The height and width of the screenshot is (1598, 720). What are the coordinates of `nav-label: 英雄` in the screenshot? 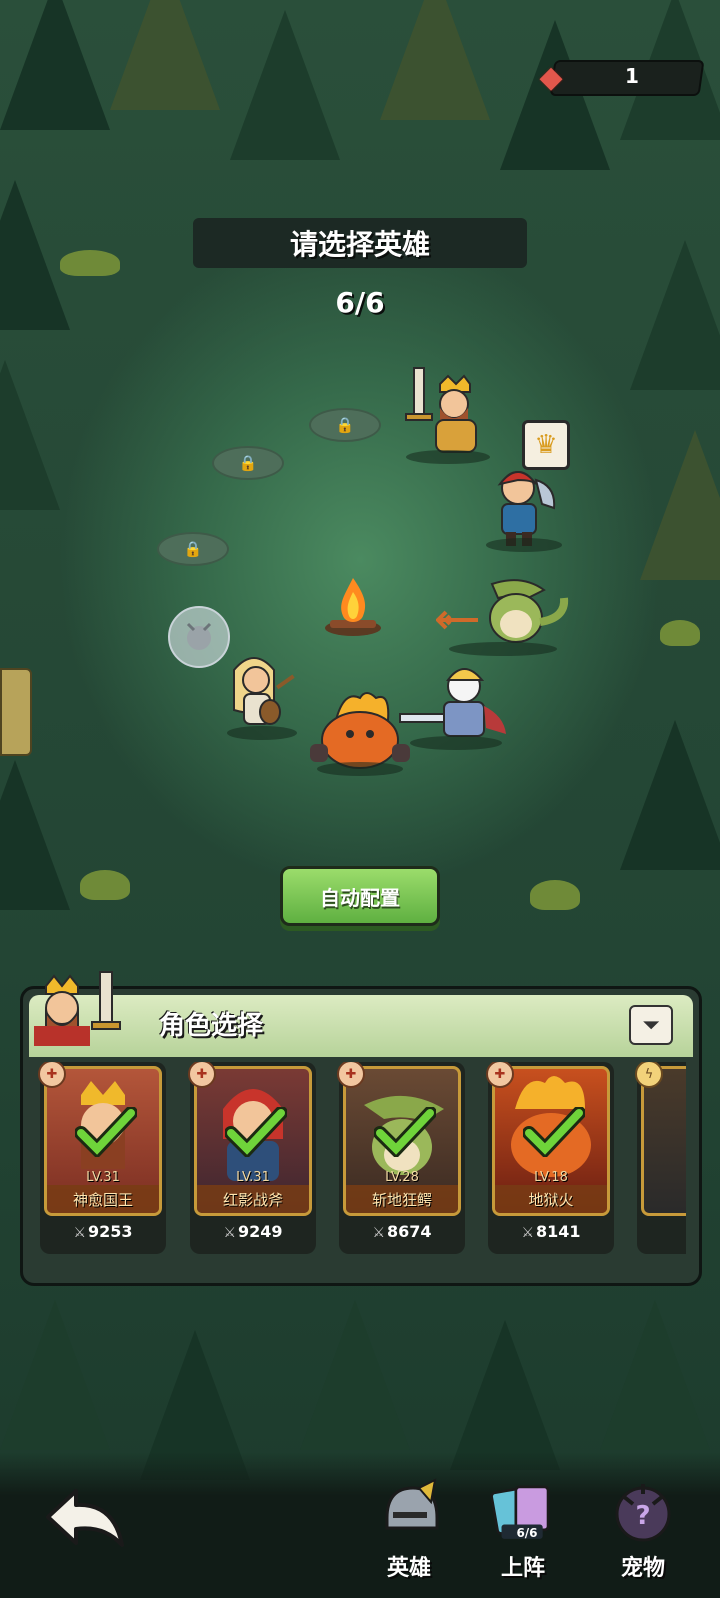 It's located at (408, 1568).